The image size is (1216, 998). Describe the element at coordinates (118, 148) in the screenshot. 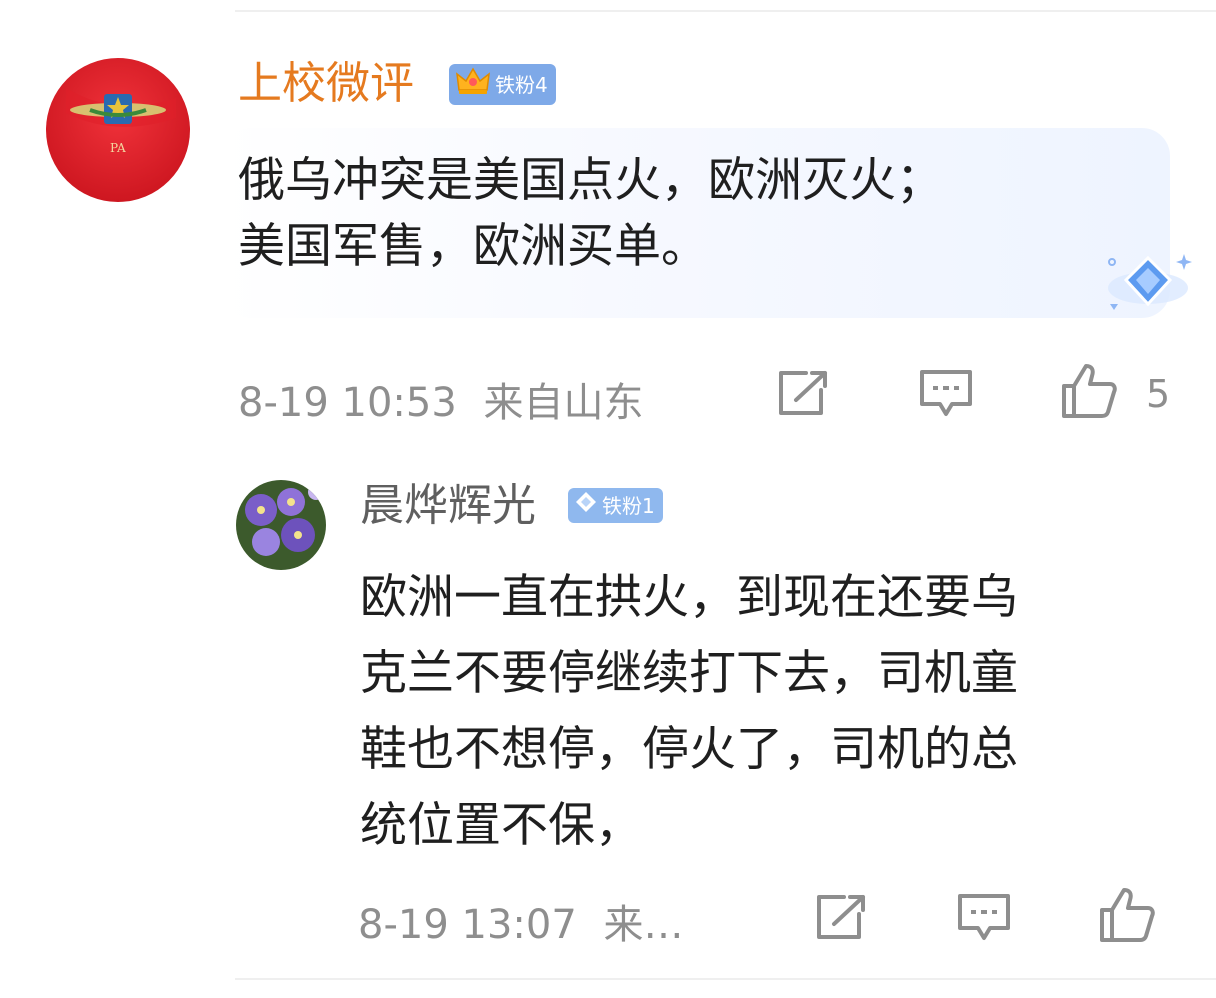

I see `svg-text: PA` at that location.